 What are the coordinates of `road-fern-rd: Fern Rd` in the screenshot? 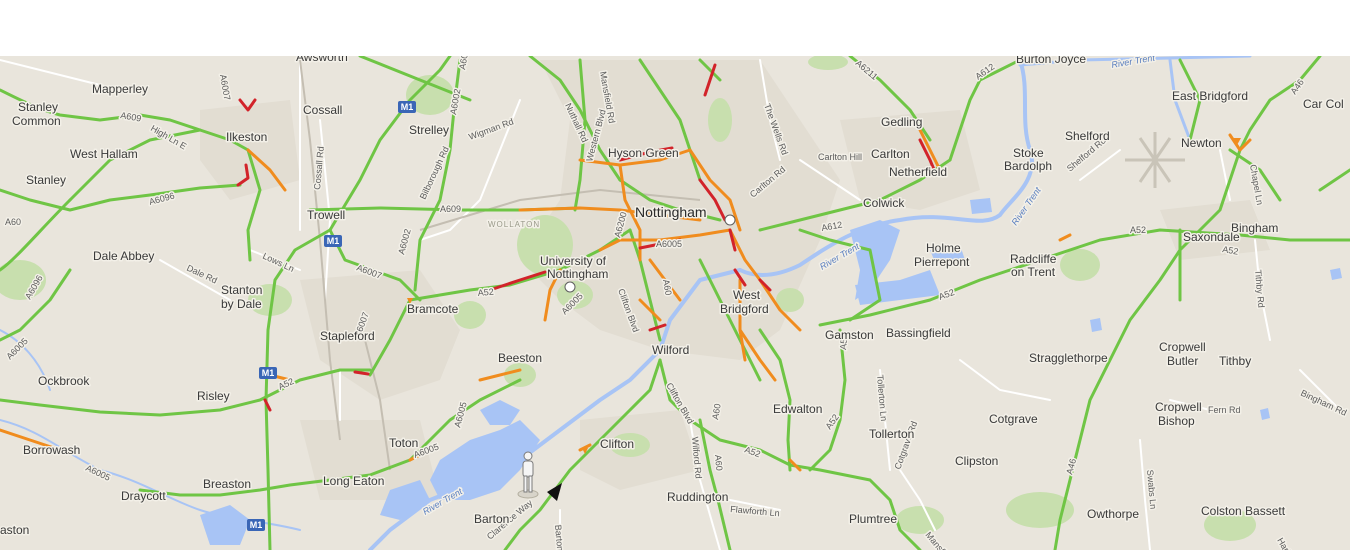 It's located at (1224, 410).